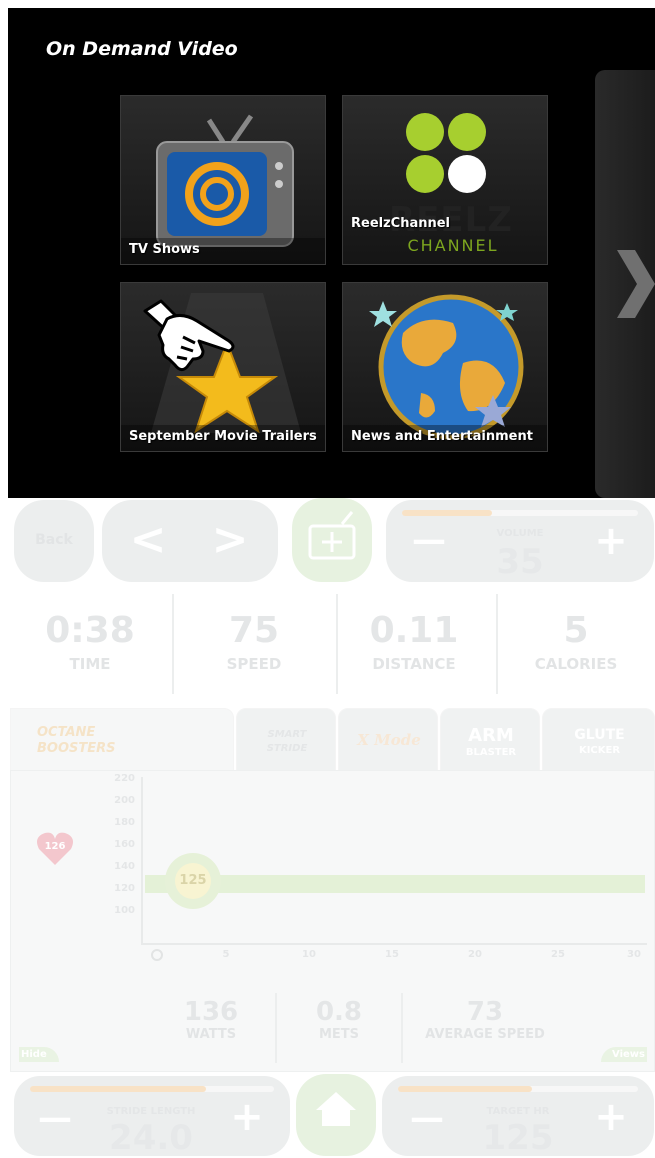 This screenshot has width=655, height=1158. Describe the element at coordinates (223, 251) in the screenshot. I see `tile-caption: TV Shows` at that location.